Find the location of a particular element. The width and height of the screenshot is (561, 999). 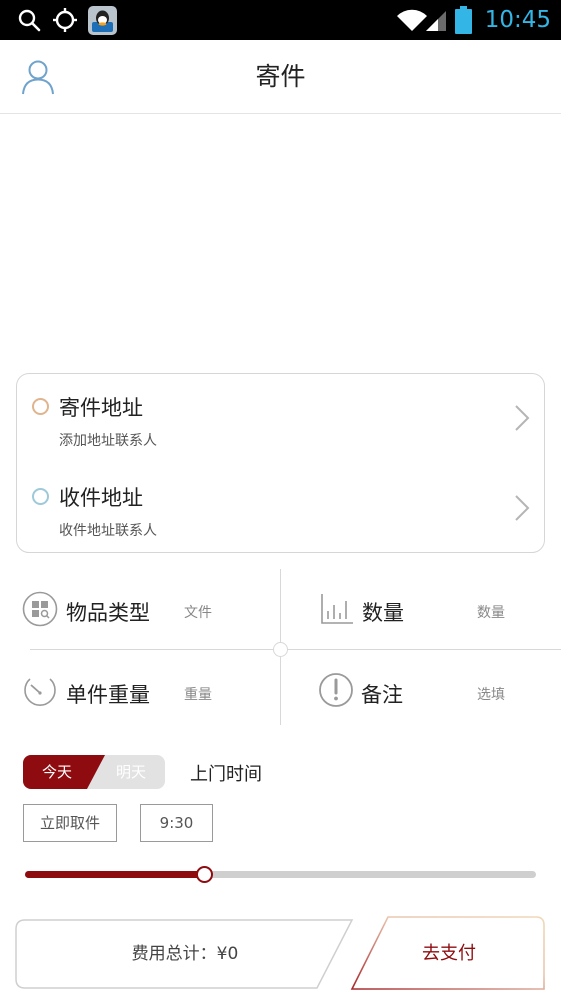

category-icon is located at coordinates (40, 609).